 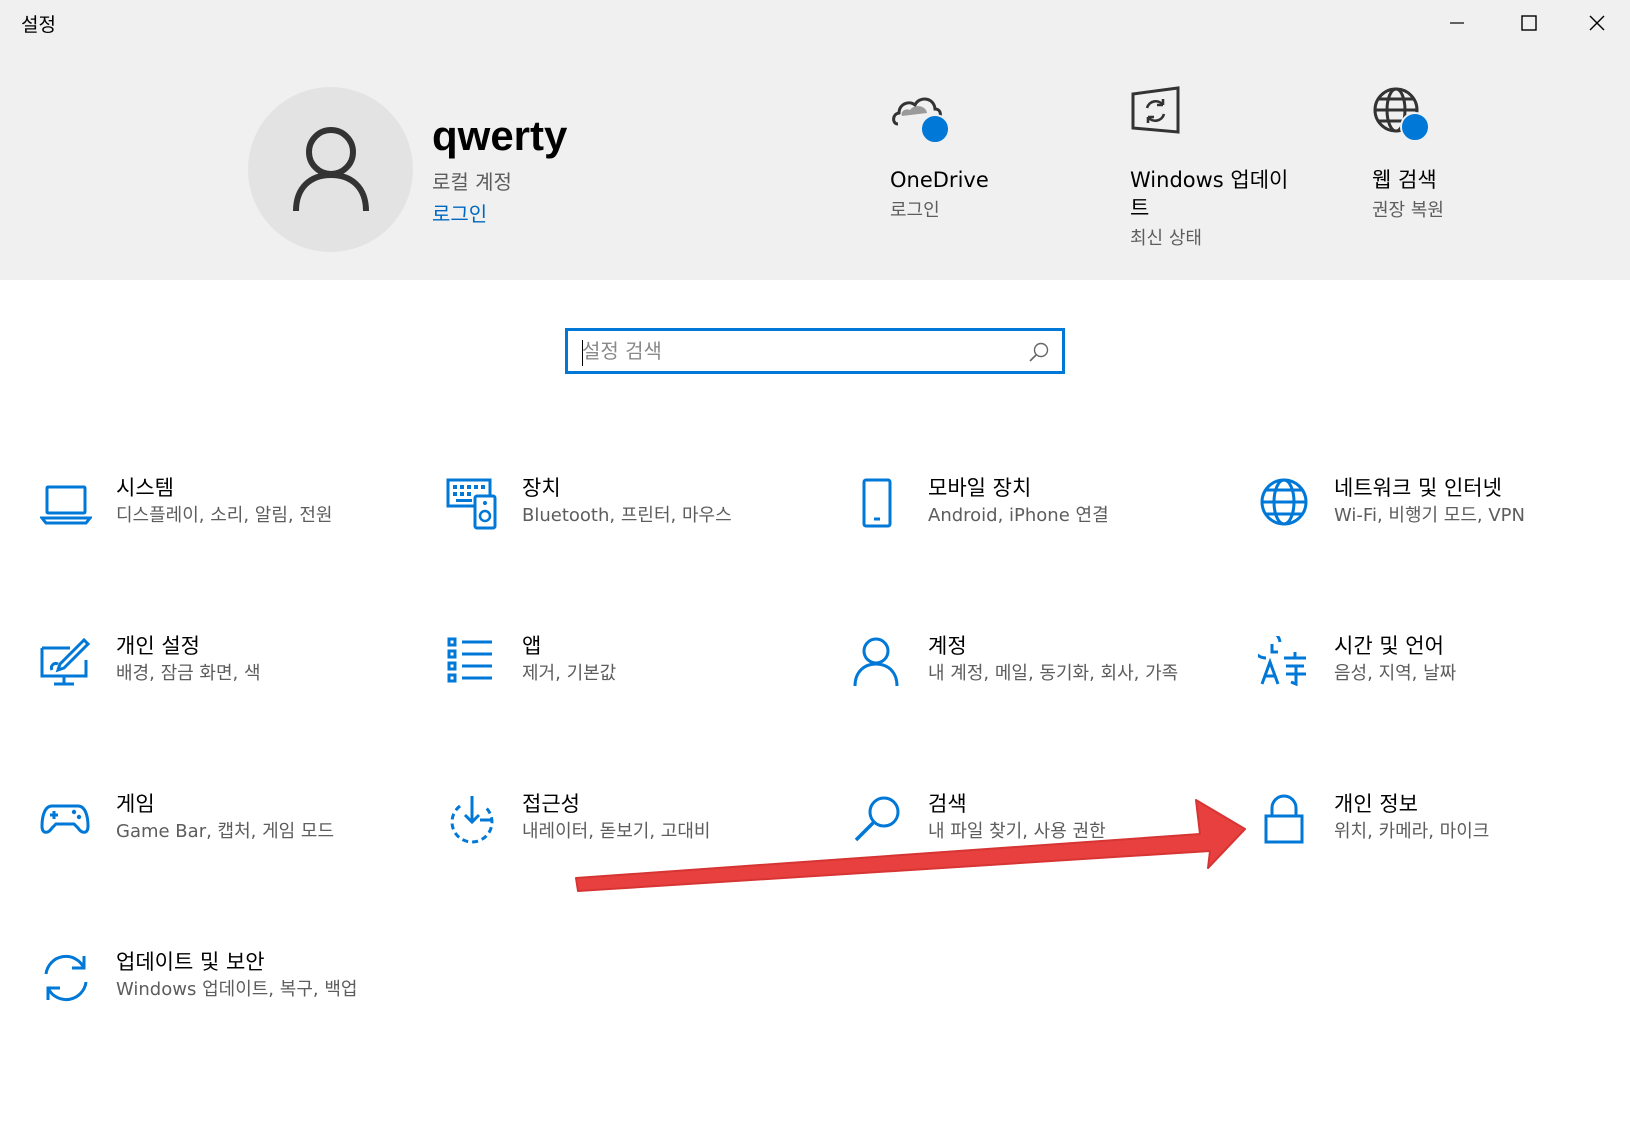 I want to click on tile-accounts: 계정 내 계정, 메일, 동기화, 회사, 가족, so click(x=1032, y=695).